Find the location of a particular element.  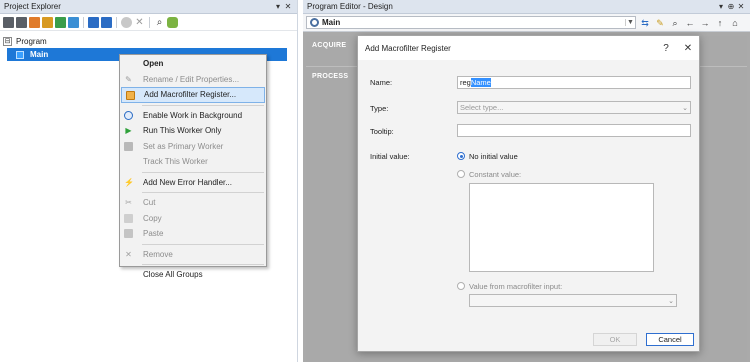

new-task-icon is located at coordinates (21, 22).